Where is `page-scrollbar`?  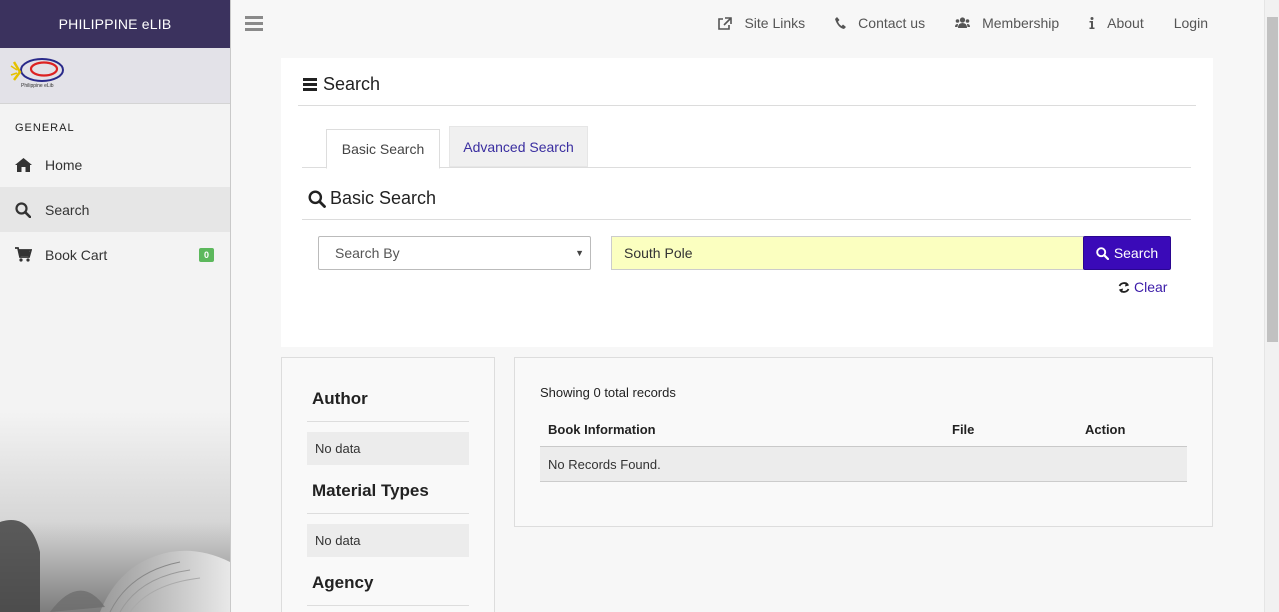 page-scrollbar is located at coordinates (1271, 306).